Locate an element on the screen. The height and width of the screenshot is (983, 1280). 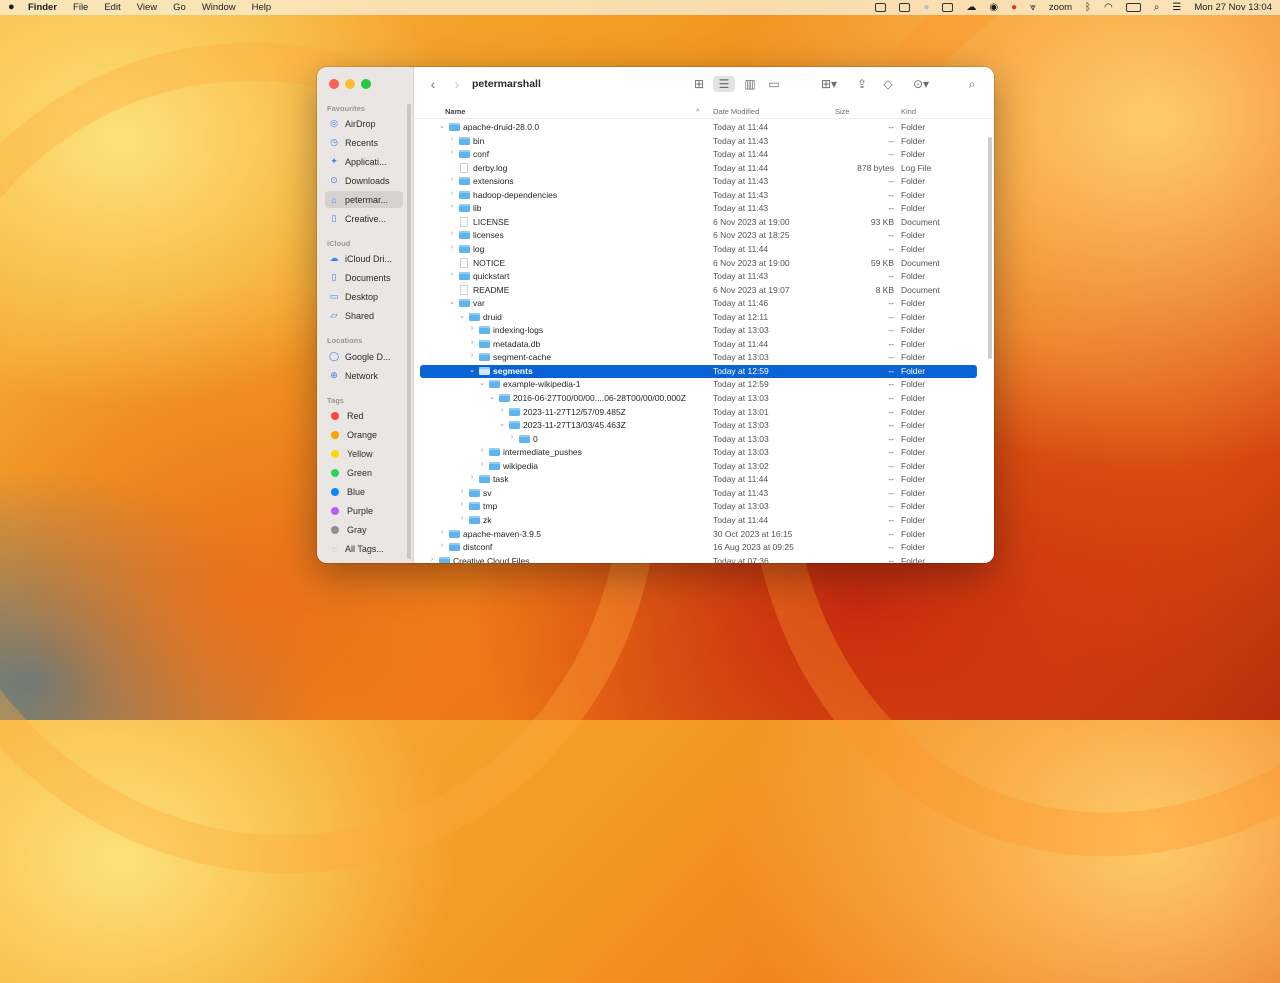
column-view-icon: ▥ is located at coordinates (750, 84).